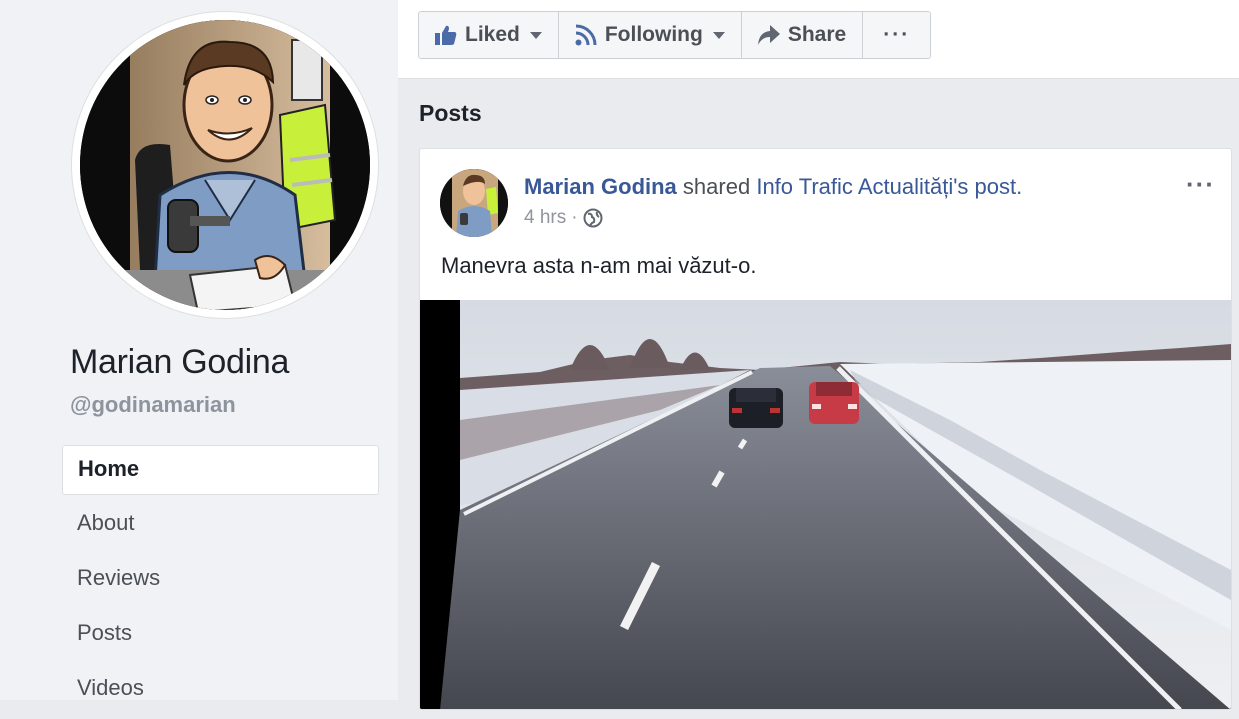 The width and height of the screenshot is (1239, 719). I want to click on post-author-avatar, so click(474, 203).